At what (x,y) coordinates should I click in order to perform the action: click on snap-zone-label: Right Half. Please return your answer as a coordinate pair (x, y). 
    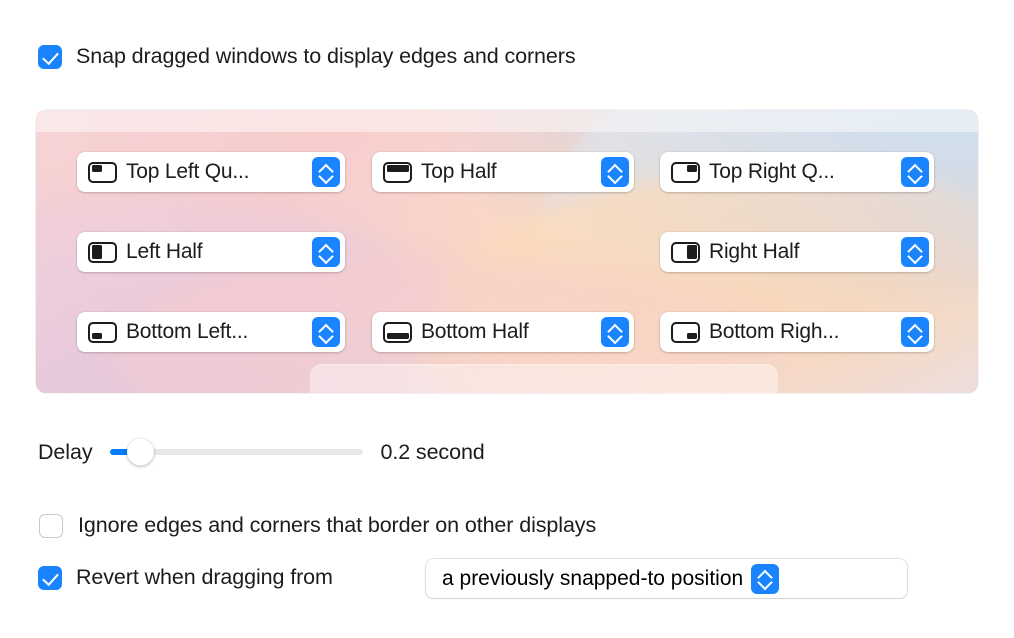
    Looking at the image, I should click on (754, 251).